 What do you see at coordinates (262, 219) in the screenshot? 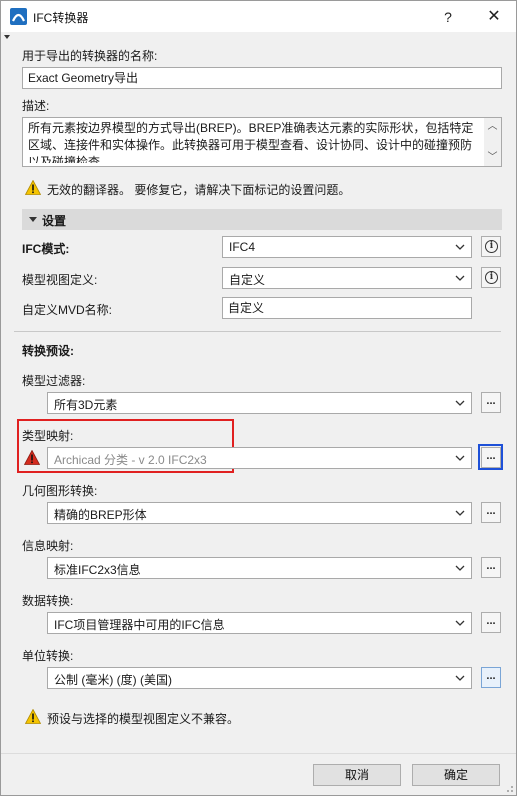
I see `settings-section-header: 设置` at bounding box center [262, 219].